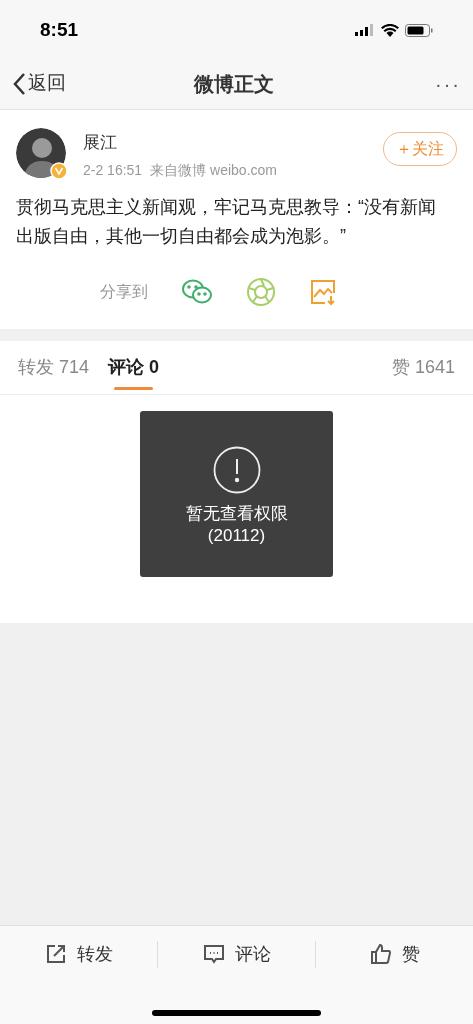 The image size is (473, 1024). What do you see at coordinates (180, 143) in the screenshot?
I see `author-name: 展江` at bounding box center [180, 143].